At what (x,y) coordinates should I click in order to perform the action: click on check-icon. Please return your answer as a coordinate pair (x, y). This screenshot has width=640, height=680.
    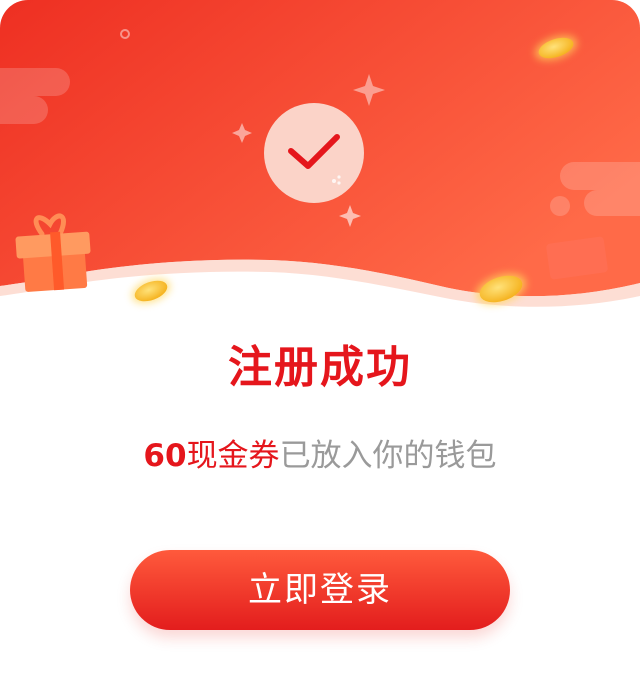
    Looking at the image, I should click on (314, 159).